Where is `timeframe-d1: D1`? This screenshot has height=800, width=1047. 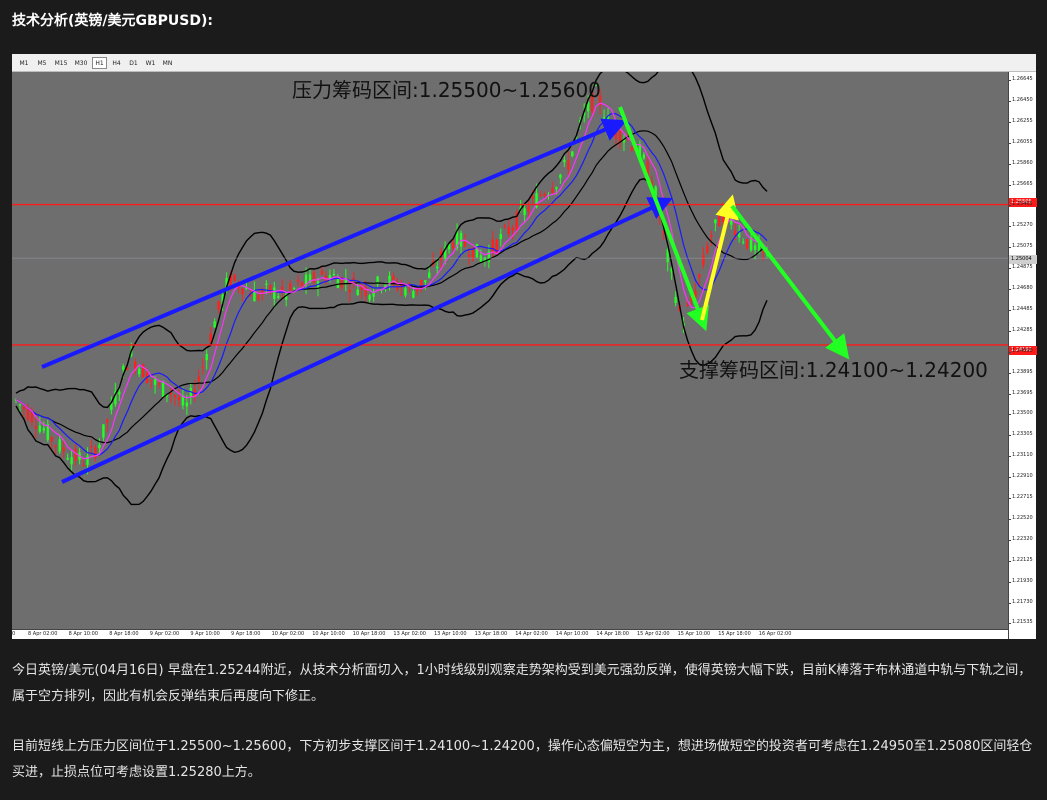
timeframe-d1: D1 is located at coordinates (133, 63).